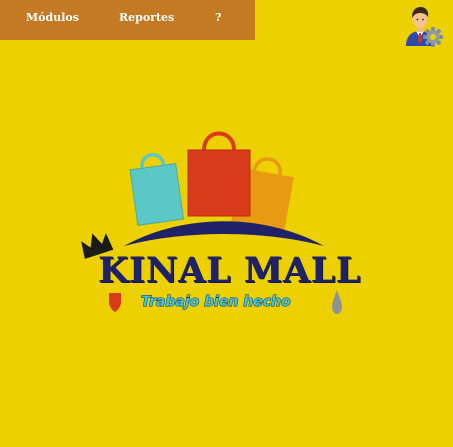 This screenshot has width=453, height=447. What do you see at coordinates (218, 18) in the screenshot?
I see `menu-help: ?` at bounding box center [218, 18].